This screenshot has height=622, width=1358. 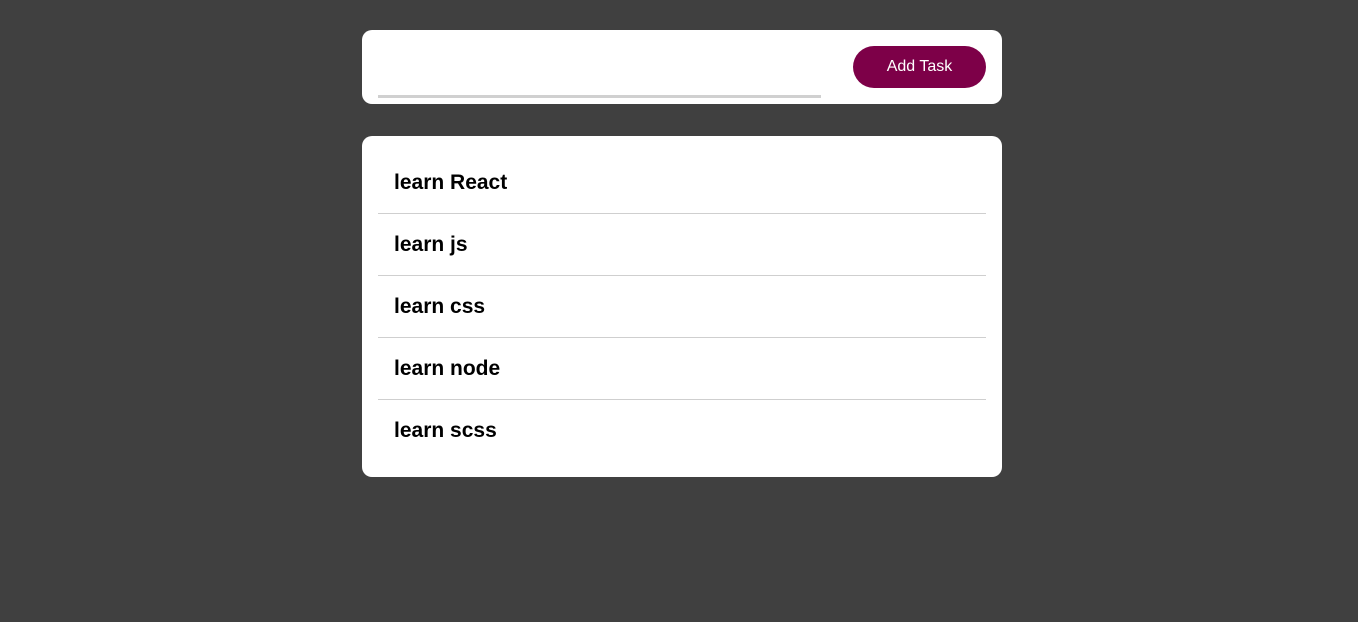 What do you see at coordinates (919, 67) in the screenshot?
I see `add-task-button: Add Task` at bounding box center [919, 67].